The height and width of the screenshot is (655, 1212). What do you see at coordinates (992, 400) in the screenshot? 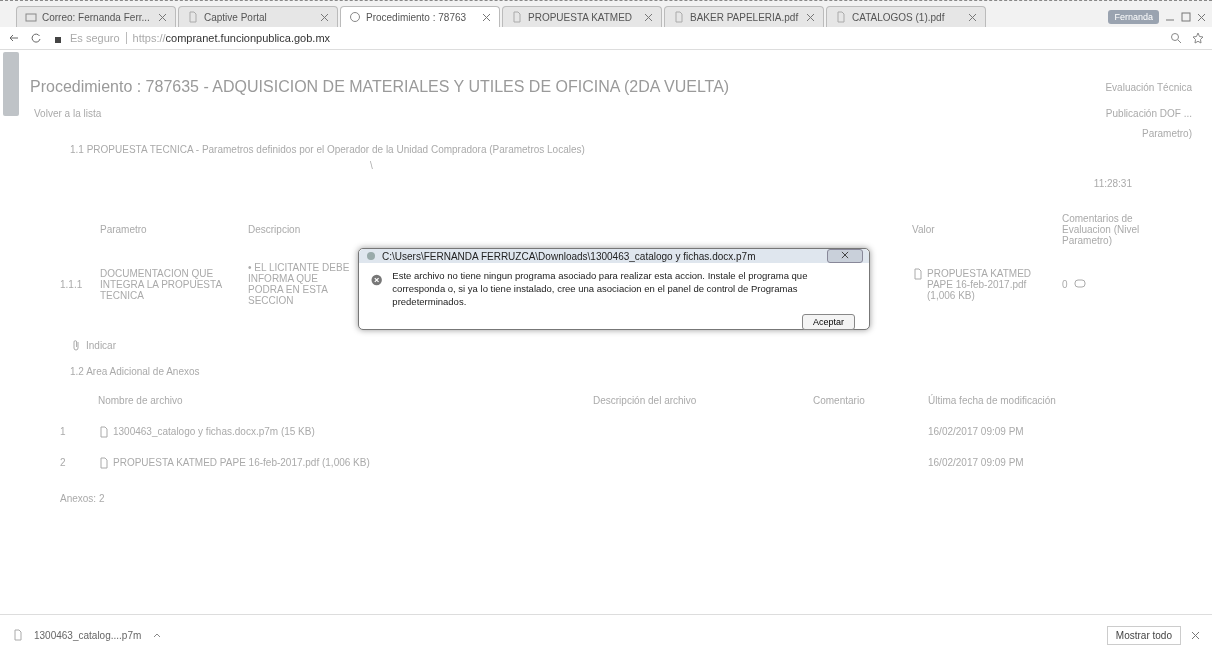
I see `column-header: Última fecha de modificación` at bounding box center [992, 400].